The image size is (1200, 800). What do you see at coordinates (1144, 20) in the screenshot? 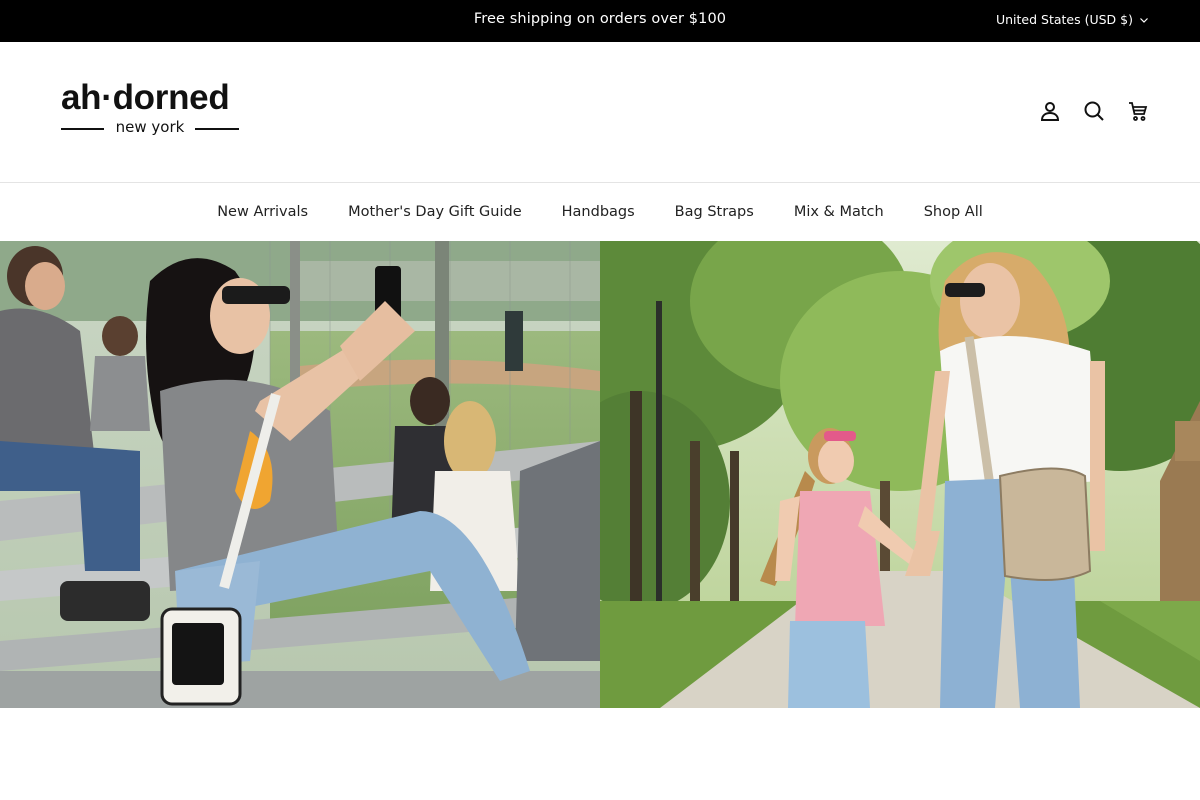
I see `chevron-down-icon` at bounding box center [1144, 20].